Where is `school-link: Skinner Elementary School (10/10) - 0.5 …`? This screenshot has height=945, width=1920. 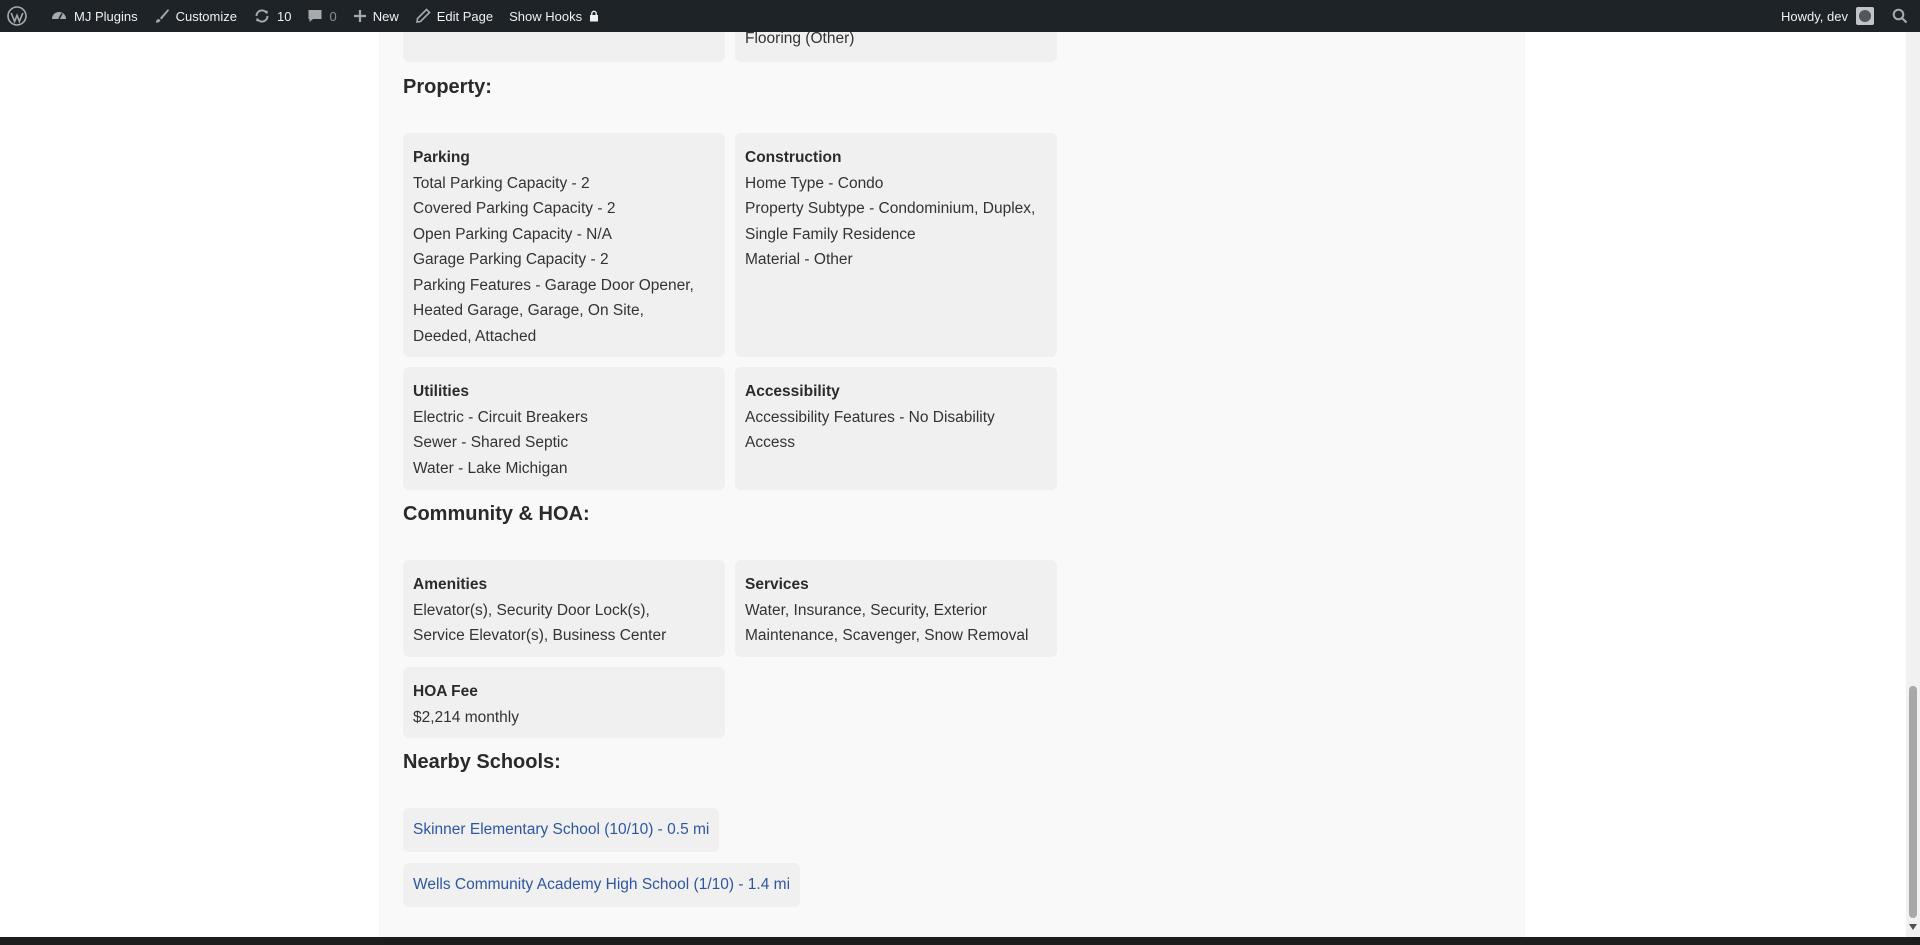
school-link: Skinner Elementary School (10/10) - 0.5 … is located at coordinates (561, 830).